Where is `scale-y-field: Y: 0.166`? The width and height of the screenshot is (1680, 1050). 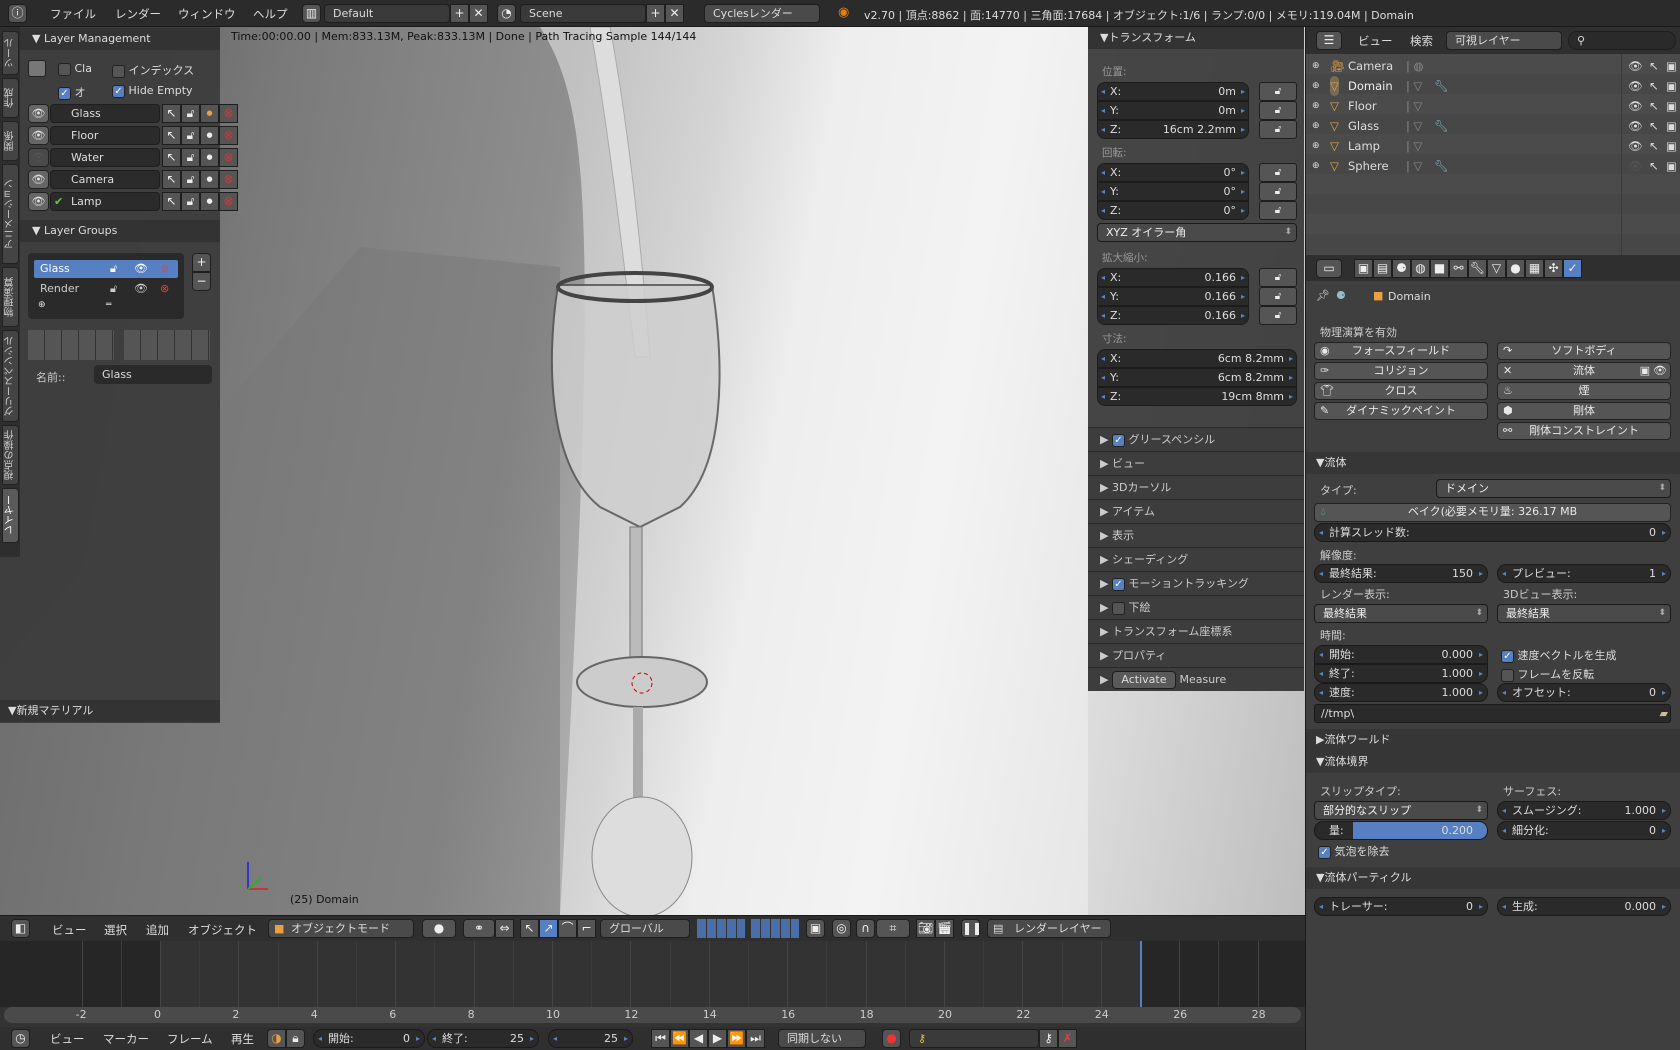 scale-y-field: Y: 0.166 is located at coordinates (1173, 296).